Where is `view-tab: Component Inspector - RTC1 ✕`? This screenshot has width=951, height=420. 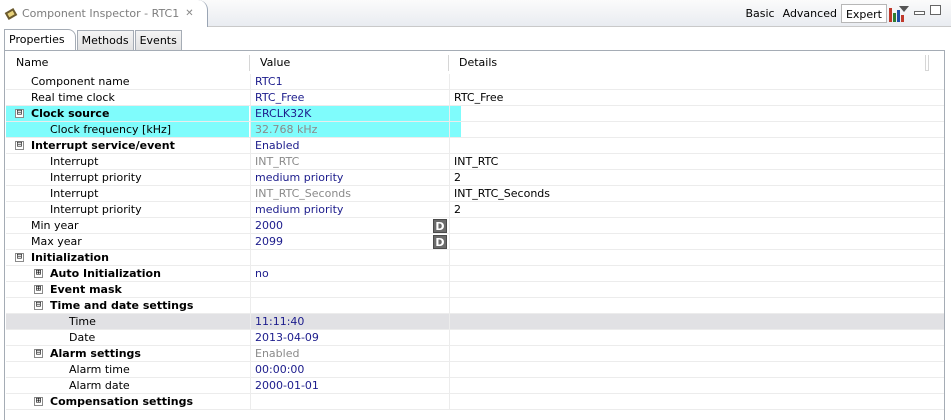
view-tab: Component Inspector - RTC1 ✕ is located at coordinates (104, 13).